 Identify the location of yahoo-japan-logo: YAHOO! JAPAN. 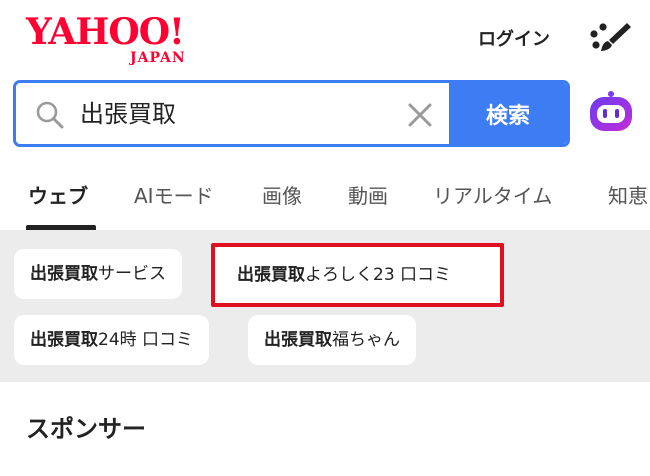
(115, 38).